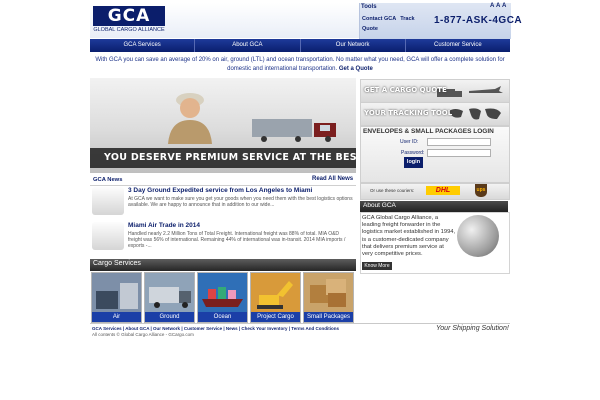  Describe the element at coordinates (413, 153) in the screenshot. I see `password-label: Password:` at that location.